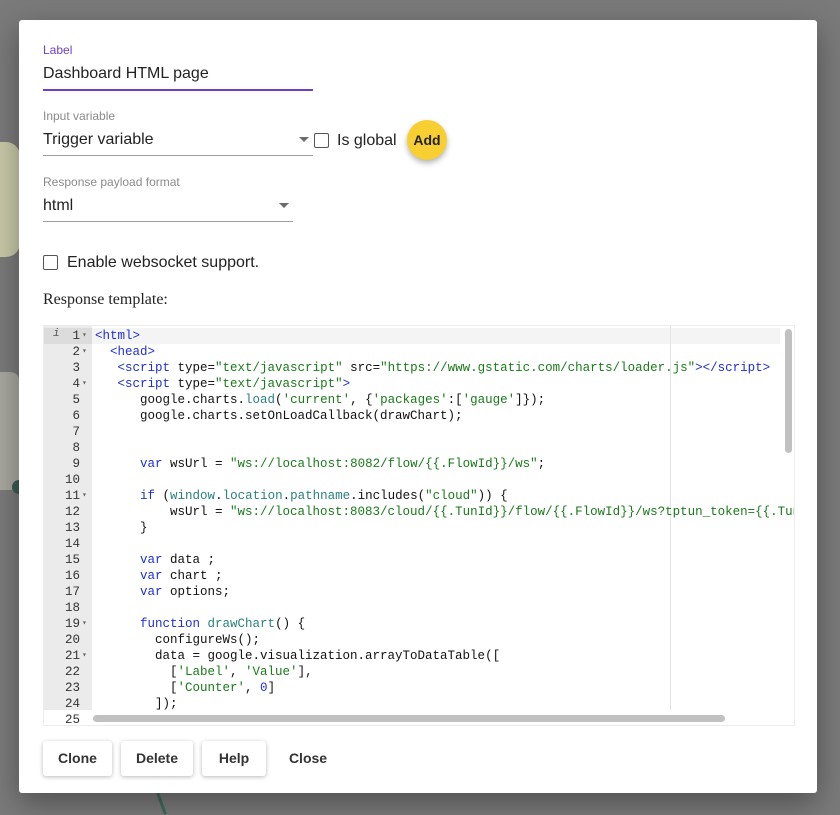 Image resolution: width=840 pixels, height=815 pixels. I want to click on label-input: Dashboard HTML page, so click(178, 74).